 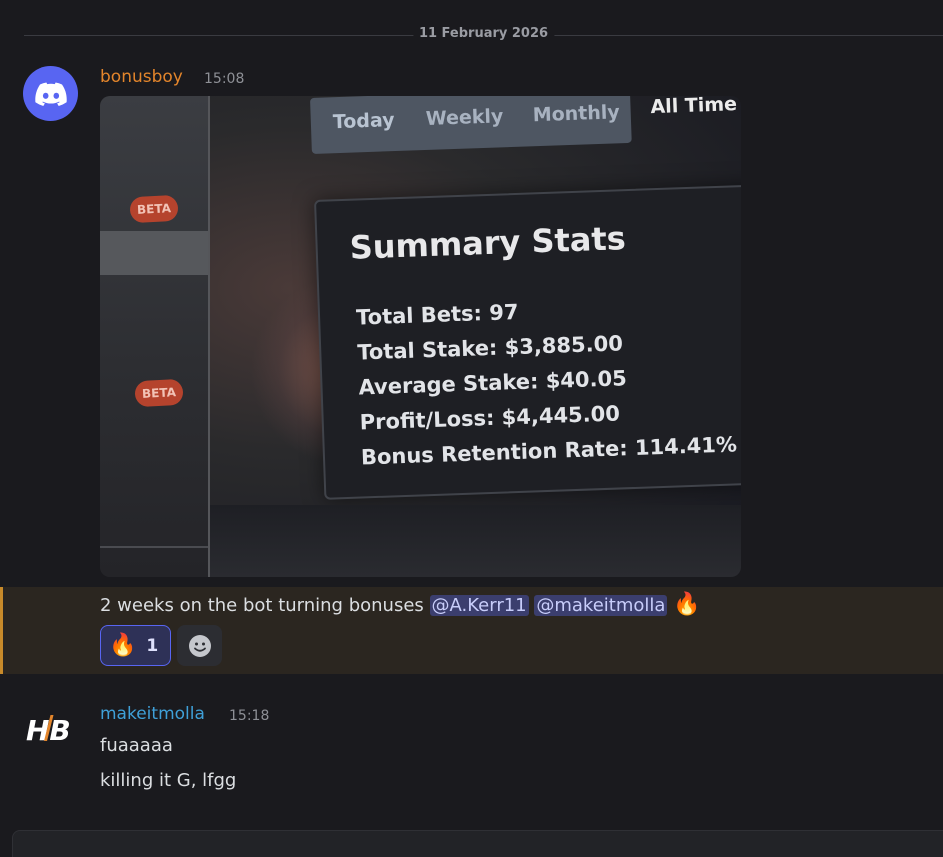 I want to click on photo-sidebar-stripe, so click(x=154, y=253).